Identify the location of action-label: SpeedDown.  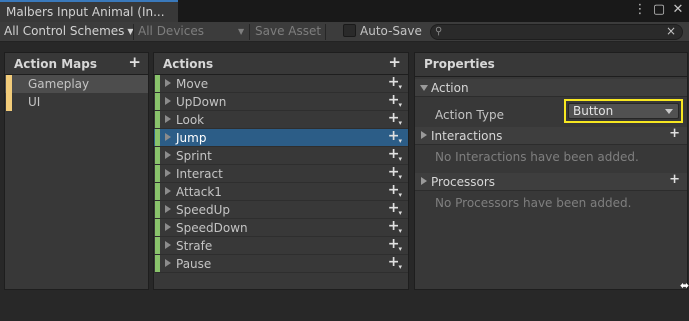
(212, 228).